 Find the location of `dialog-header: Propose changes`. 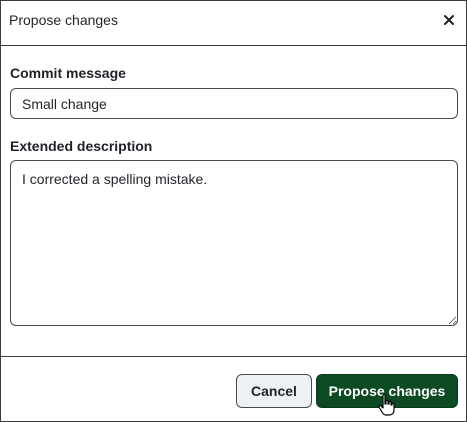

dialog-header: Propose changes is located at coordinates (233, 23).